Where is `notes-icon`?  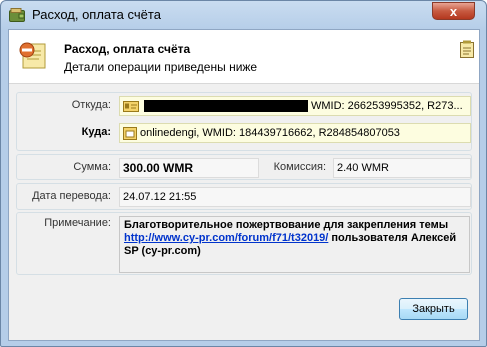 notes-icon is located at coordinates (467, 49).